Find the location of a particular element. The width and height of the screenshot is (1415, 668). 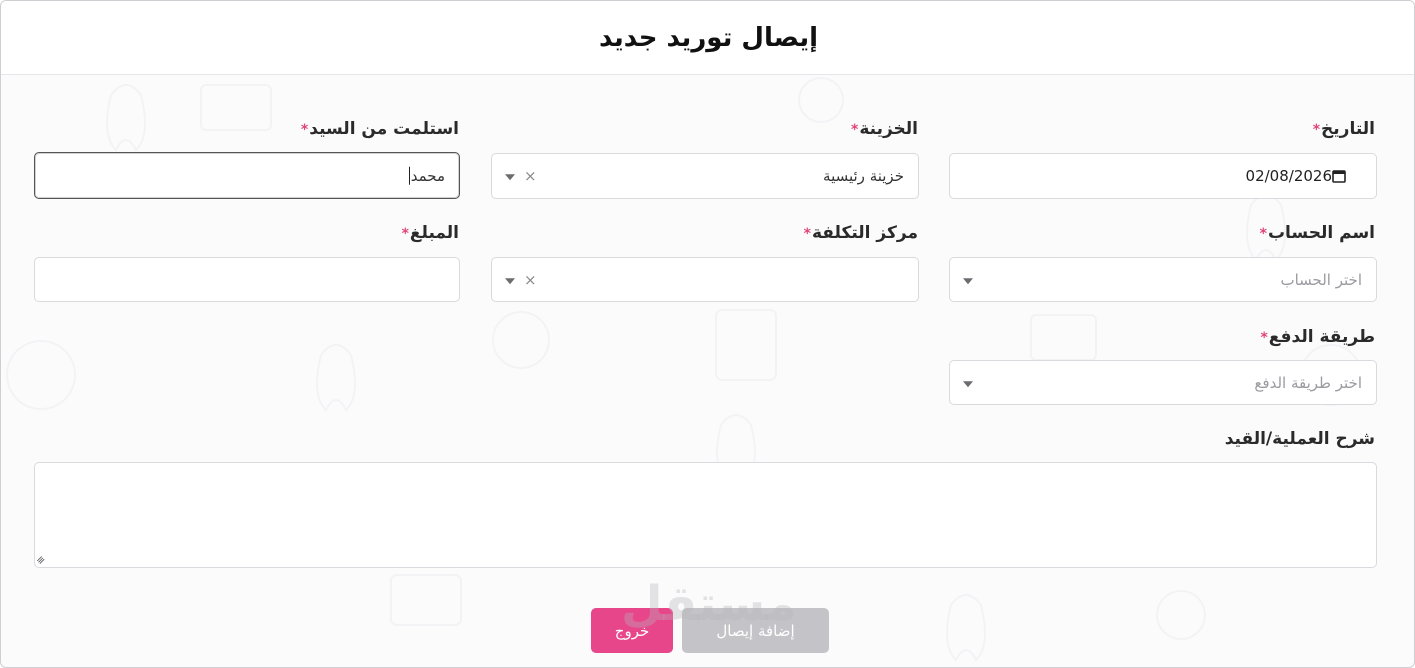

received-from-value: محمد is located at coordinates (427, 175).